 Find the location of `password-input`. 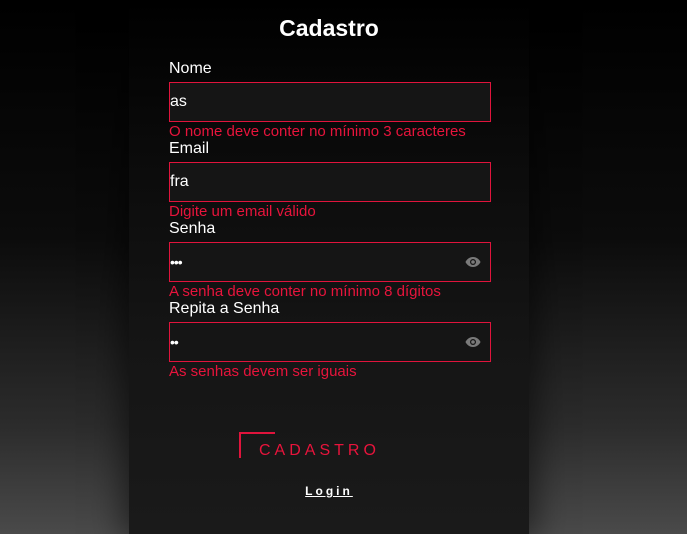

password-input is located at coordinates (330, 262).